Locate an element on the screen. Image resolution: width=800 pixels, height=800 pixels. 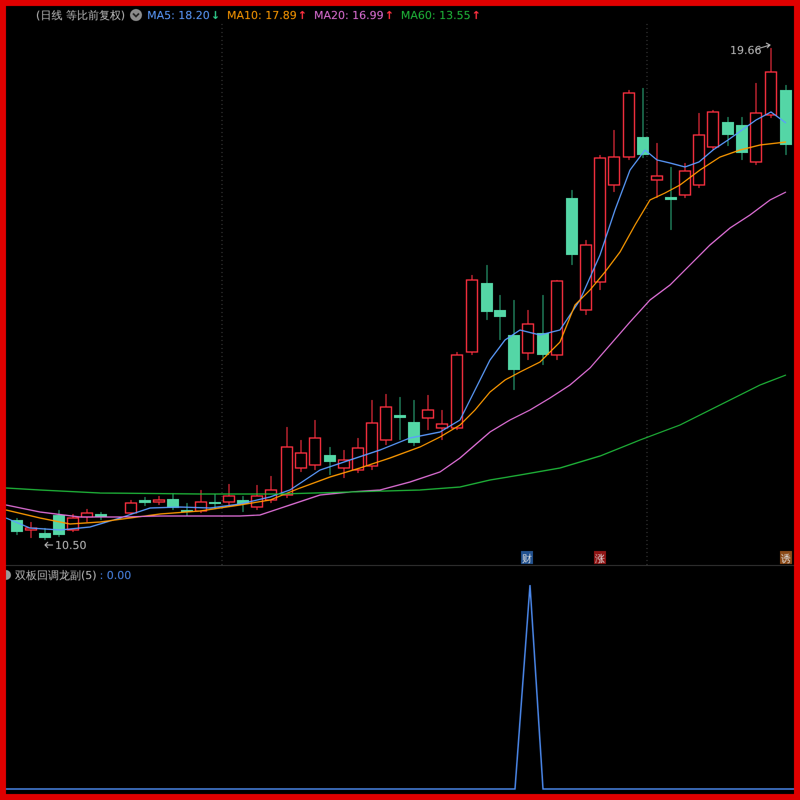
low-price-label: 10.50 is located at coordinates (70, 545).